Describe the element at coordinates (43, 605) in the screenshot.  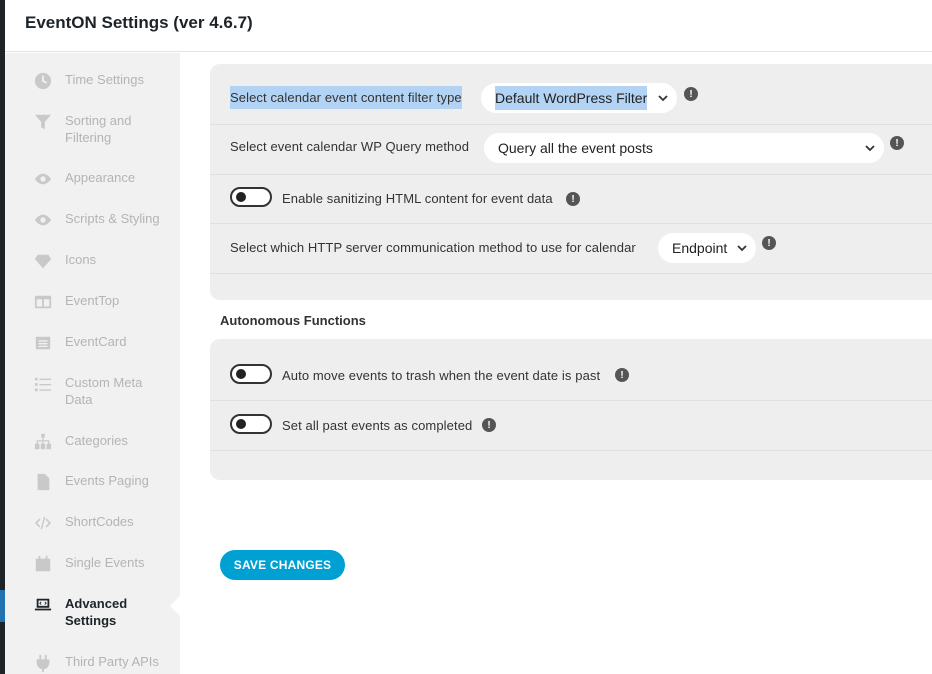
I see `laptop-code-icon` at that location.